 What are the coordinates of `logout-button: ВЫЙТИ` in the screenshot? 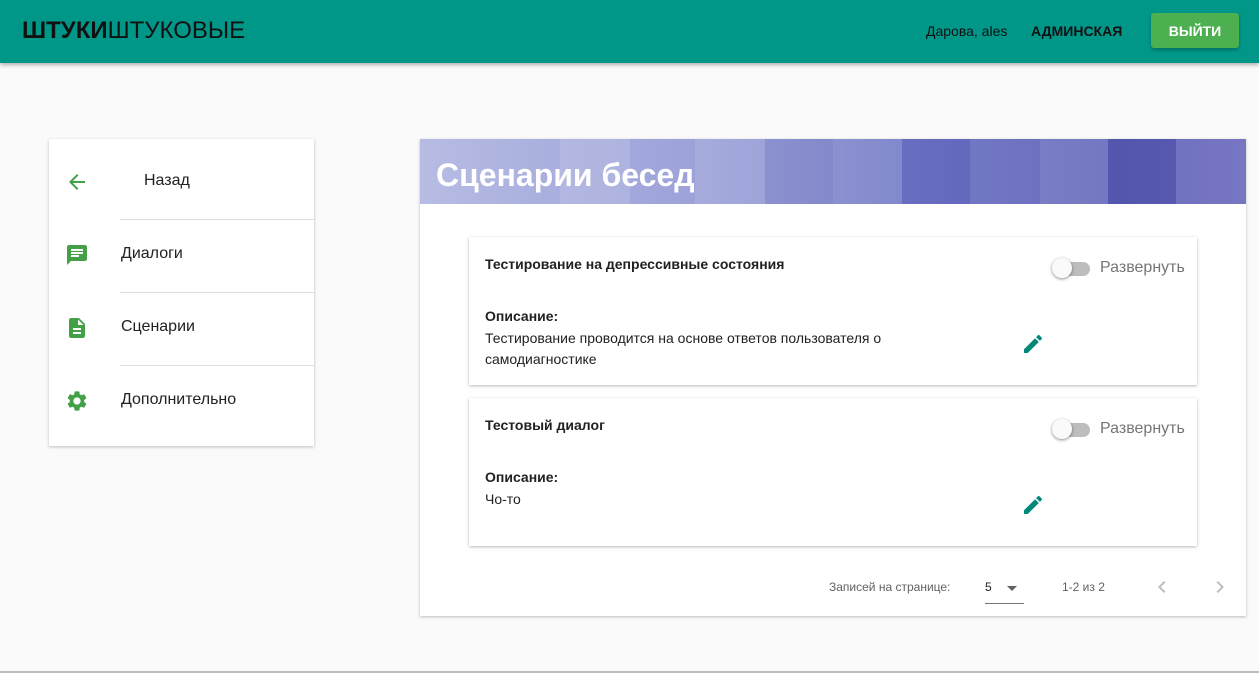 It's located at (1195, 30).